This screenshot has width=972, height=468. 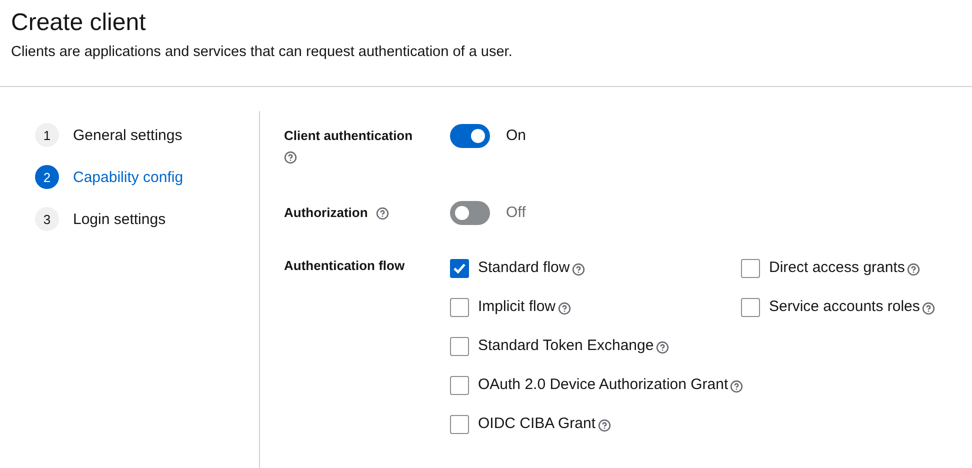 What do you see at coordinates (47, 135) in the screenshot?
I see `step-number: 1` at bounding box center [47, 135].